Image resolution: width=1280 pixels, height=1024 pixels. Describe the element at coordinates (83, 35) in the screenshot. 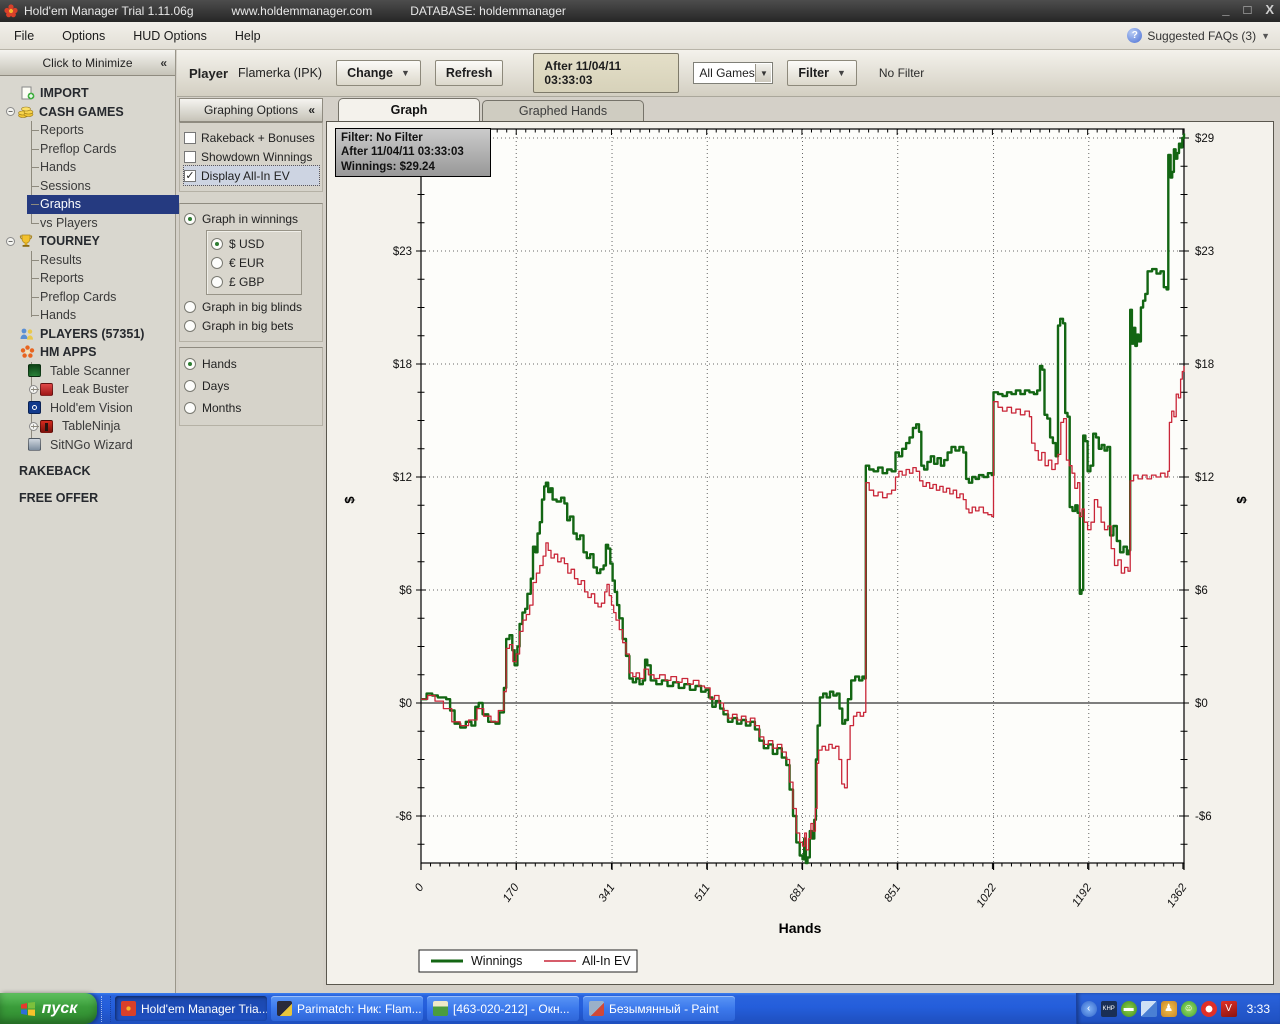

I see `menu-options: Options` at that location.